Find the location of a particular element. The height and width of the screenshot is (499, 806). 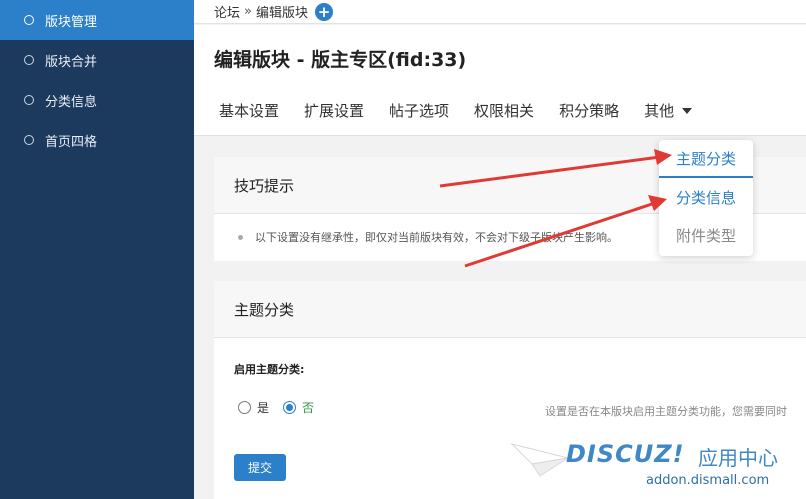

sidebar-item-label: 版块合并 is located at coordinates (71, 62).